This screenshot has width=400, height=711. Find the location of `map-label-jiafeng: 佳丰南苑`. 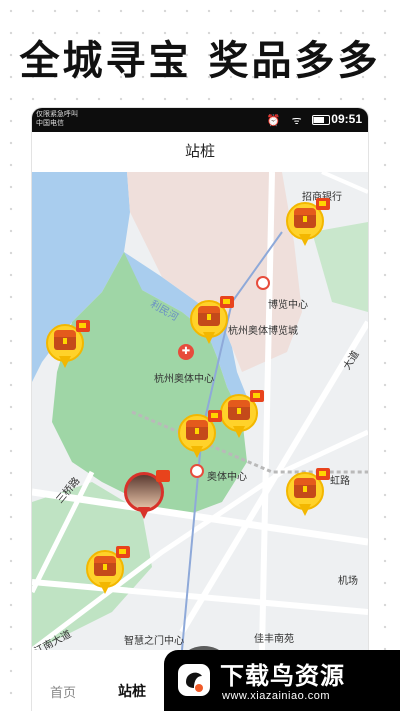

map-label-jiafeng: 佳丰南苑 is located at coordinates (274, 639).